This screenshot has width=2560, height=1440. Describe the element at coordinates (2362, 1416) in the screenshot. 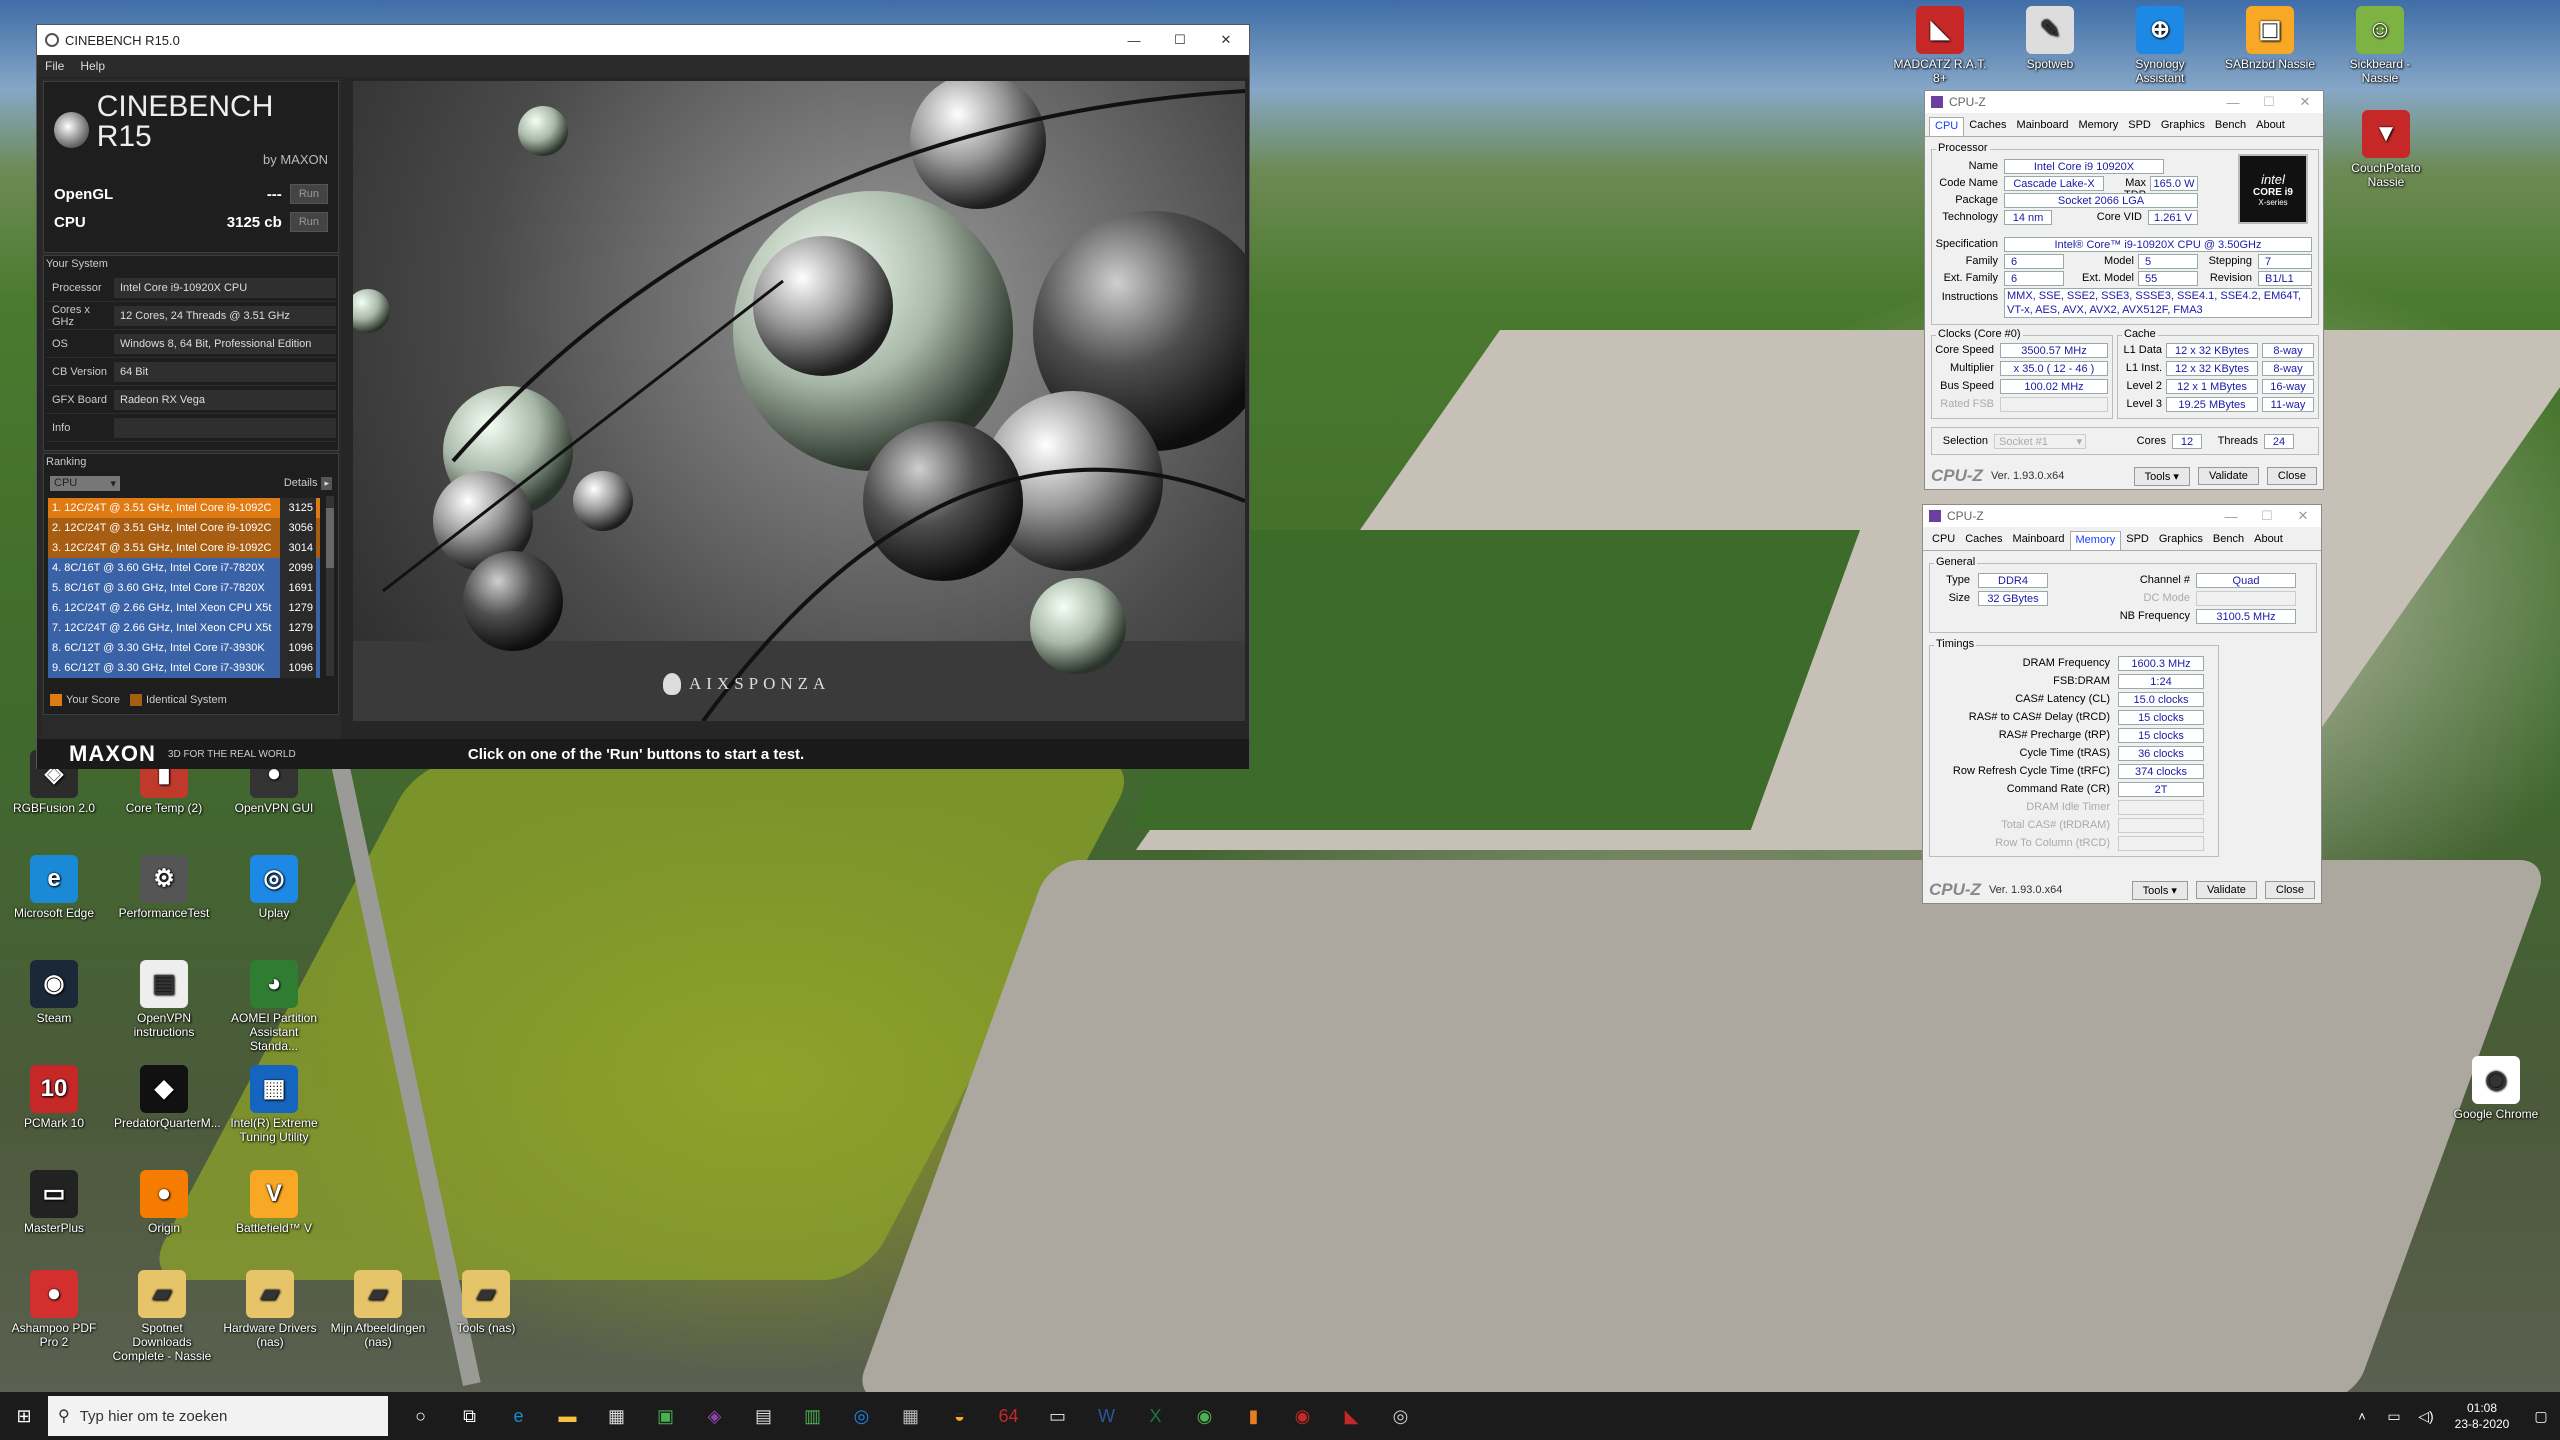

I see `tray-chevron-up-icon: ˄` at that location.